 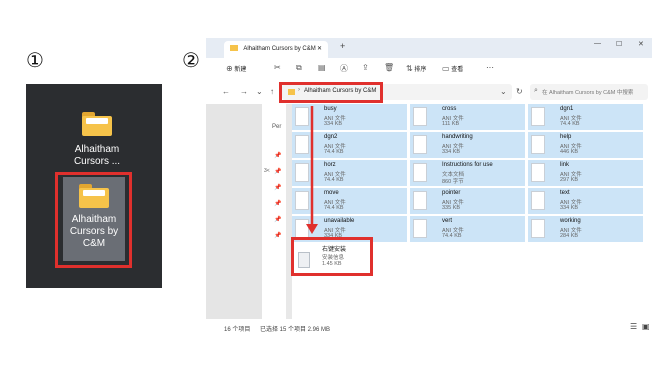 I want to click on item-count: 16 个项目, so click(x=237, y=330).